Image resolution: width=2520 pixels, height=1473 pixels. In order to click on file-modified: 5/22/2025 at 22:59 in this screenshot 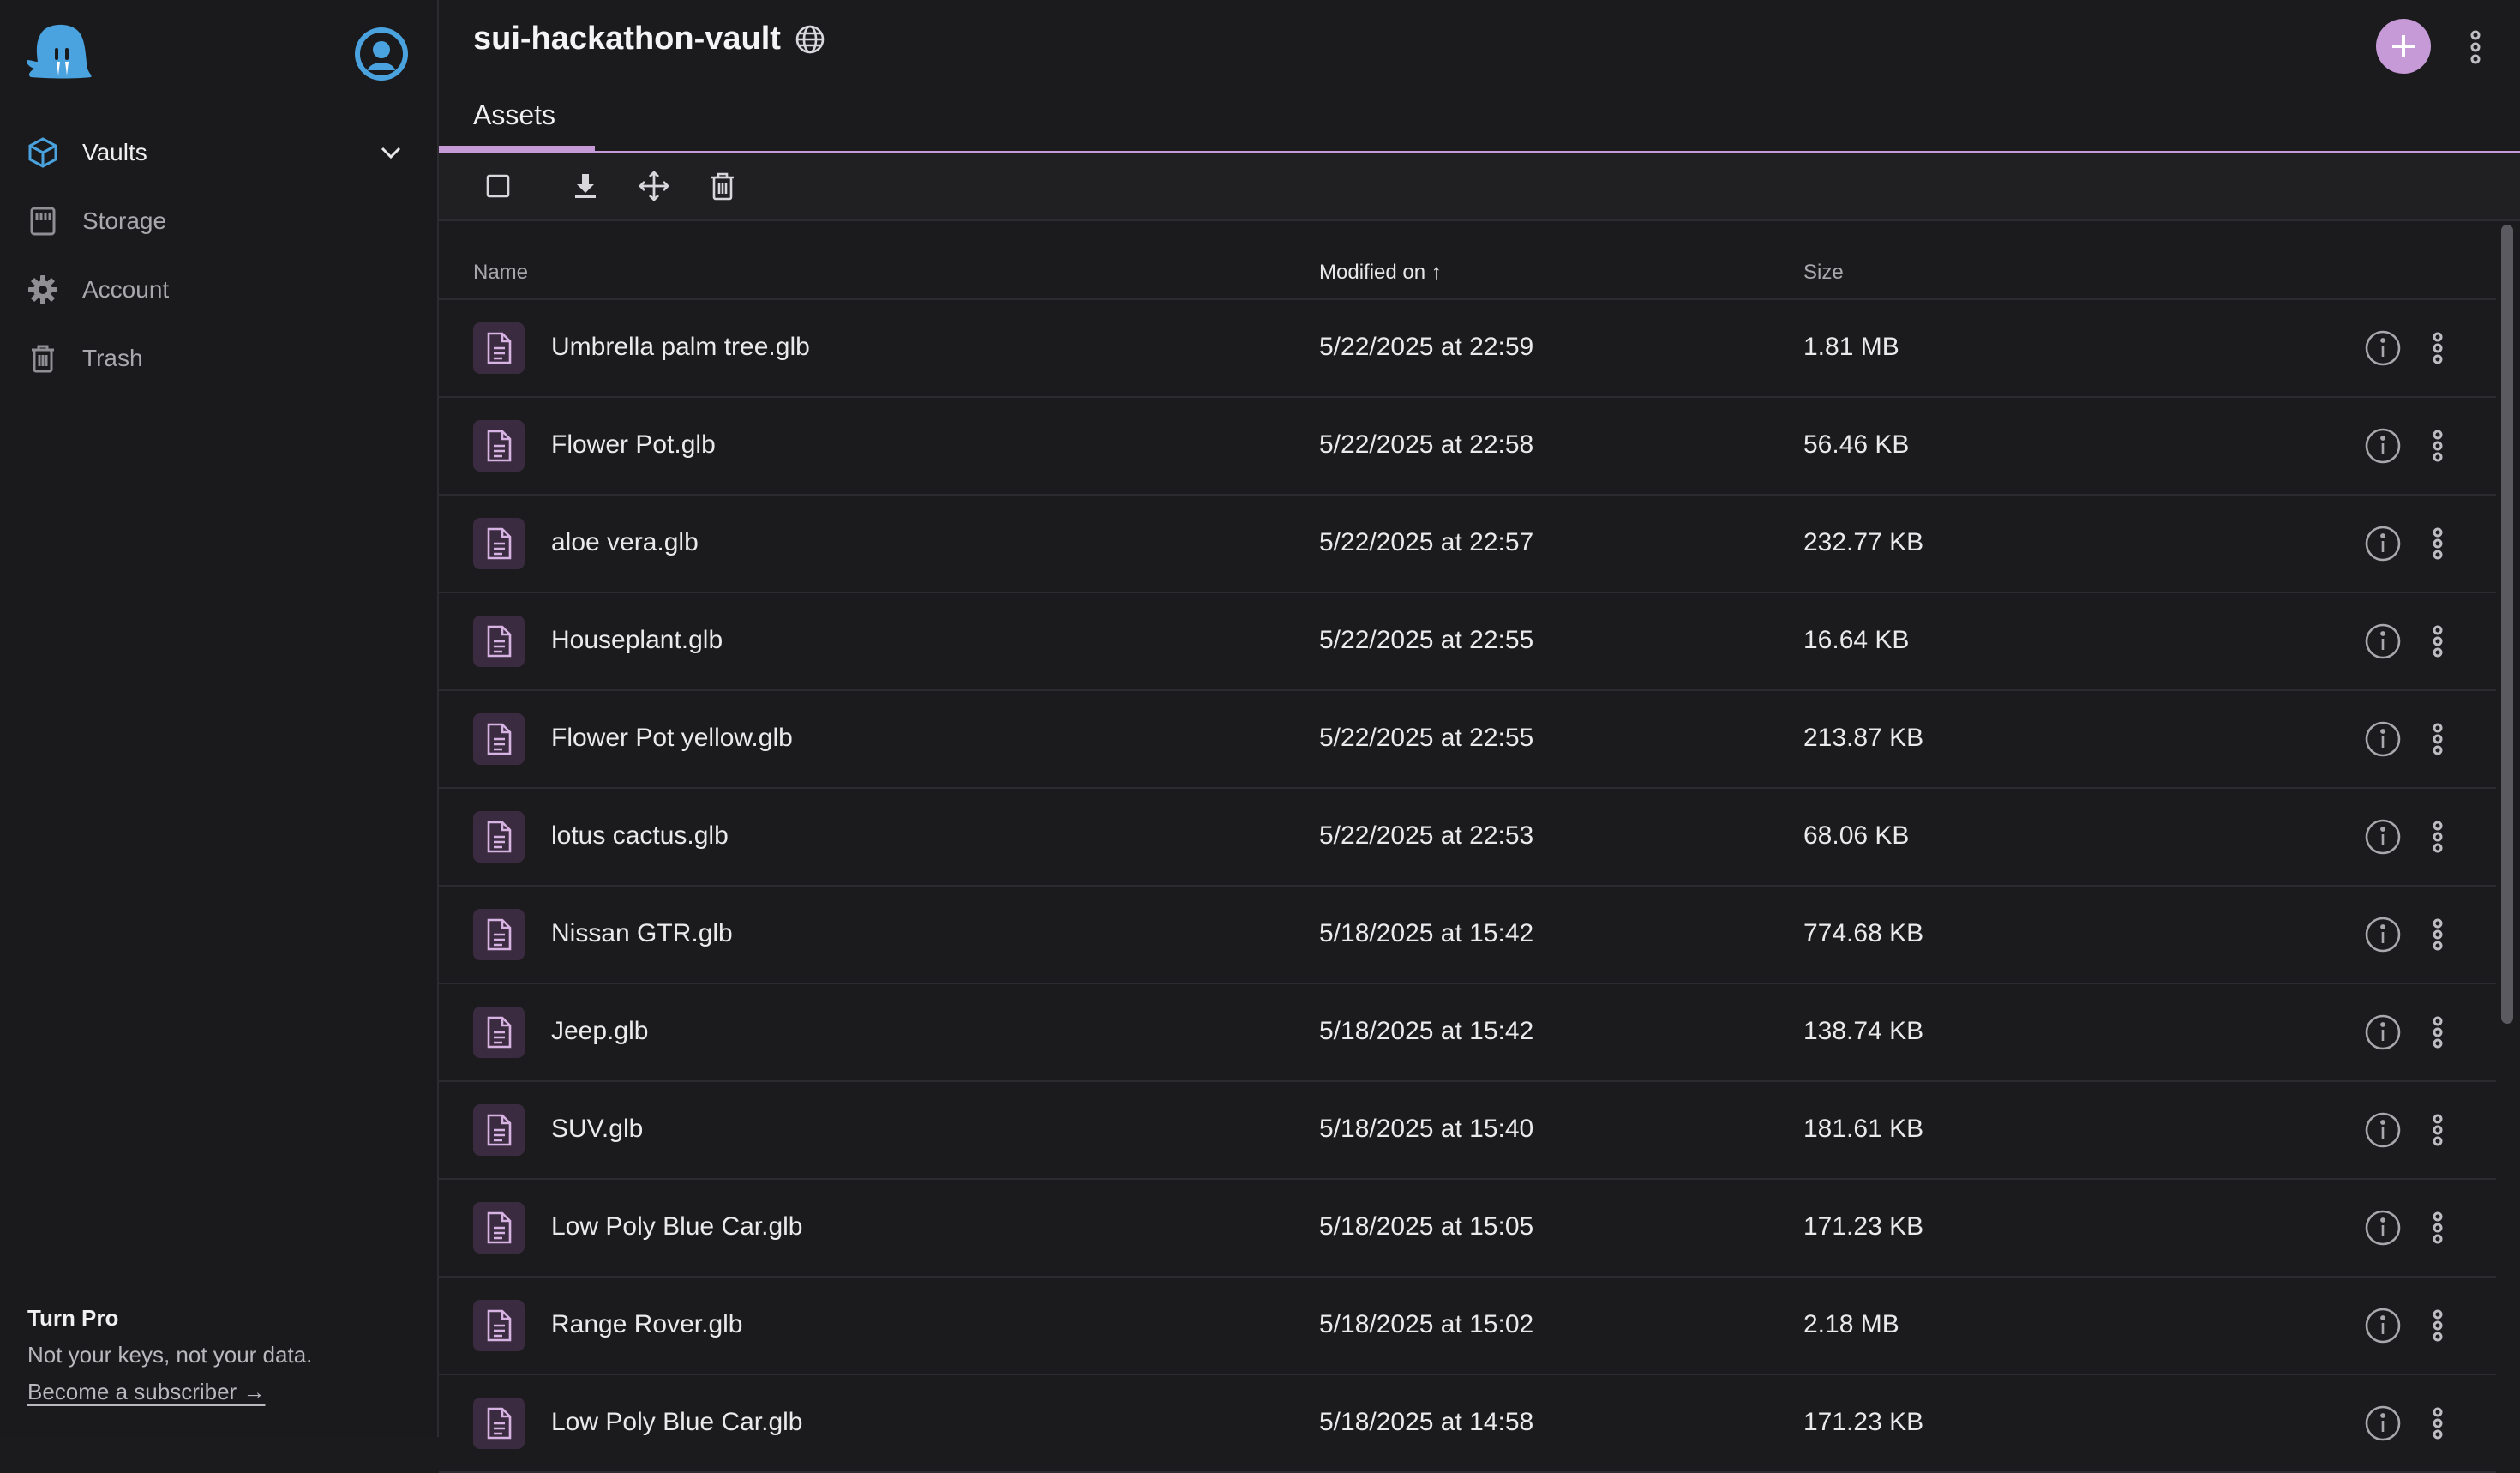, I will do `click(1426, 347)`.